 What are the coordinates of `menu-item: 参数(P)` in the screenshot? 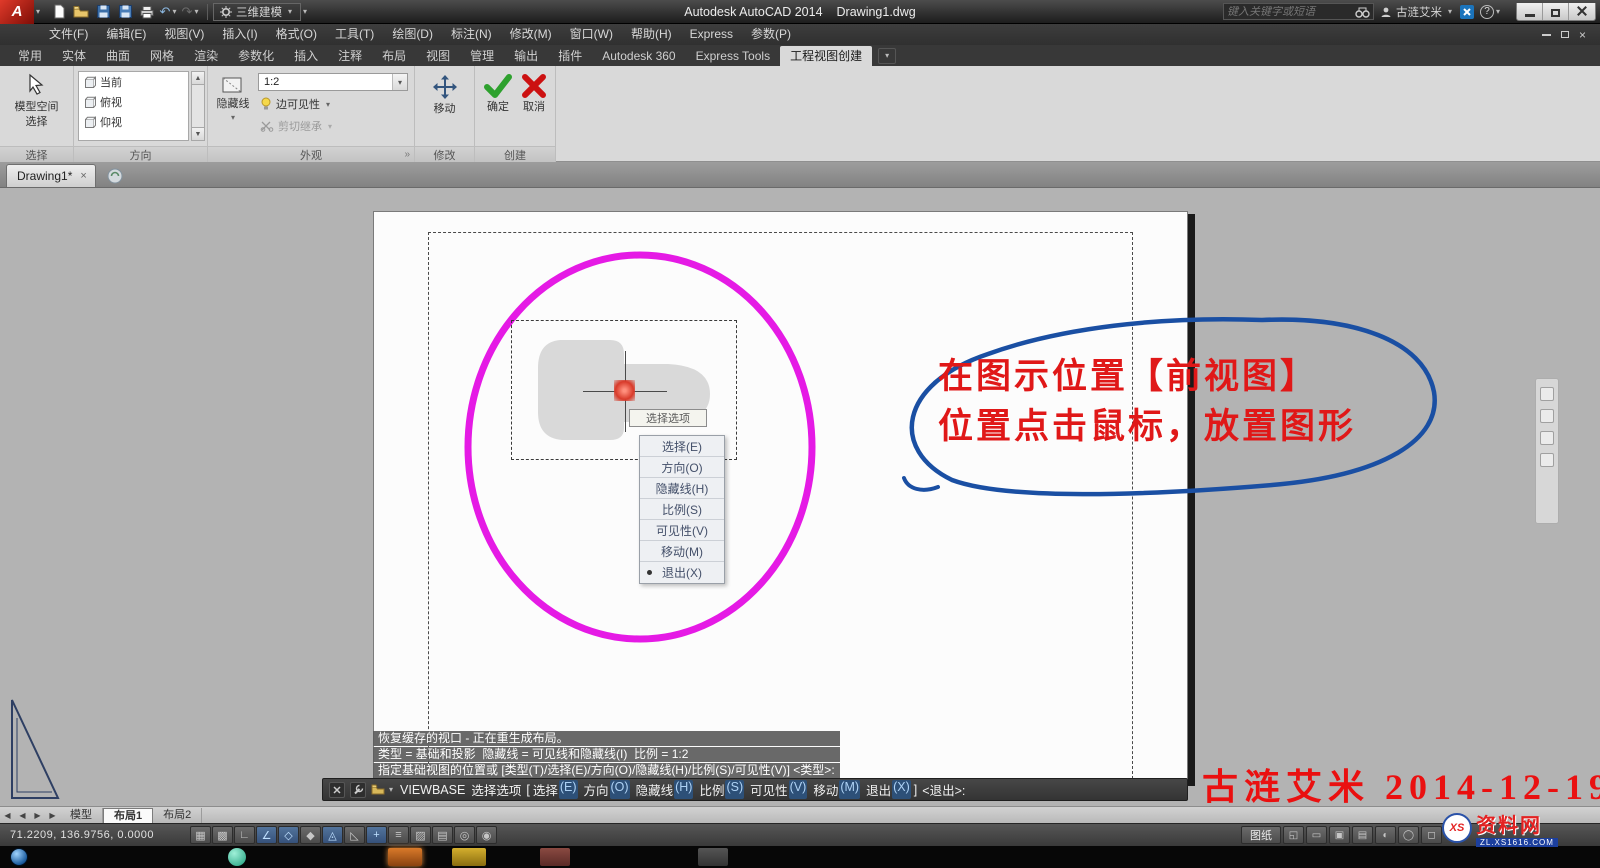 It's located at (771, 34).